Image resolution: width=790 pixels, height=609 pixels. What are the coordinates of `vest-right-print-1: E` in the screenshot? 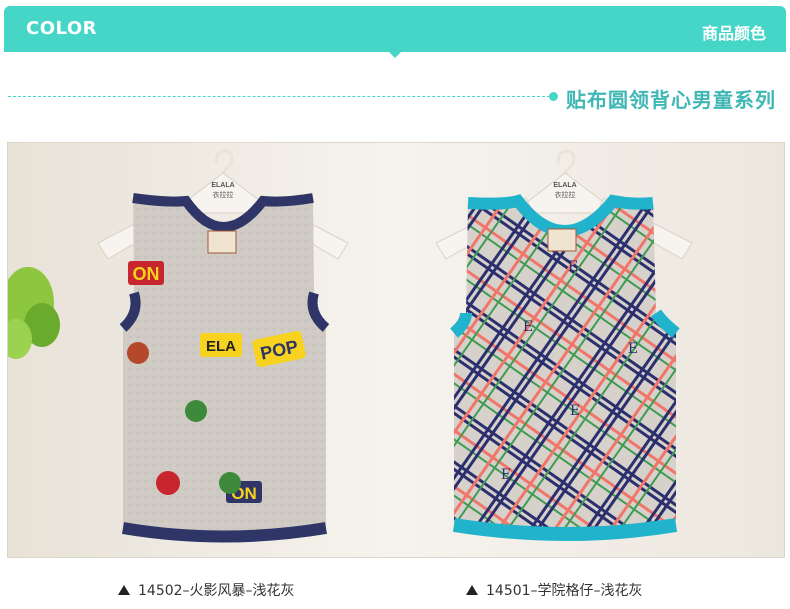 It's located at (573, 267).